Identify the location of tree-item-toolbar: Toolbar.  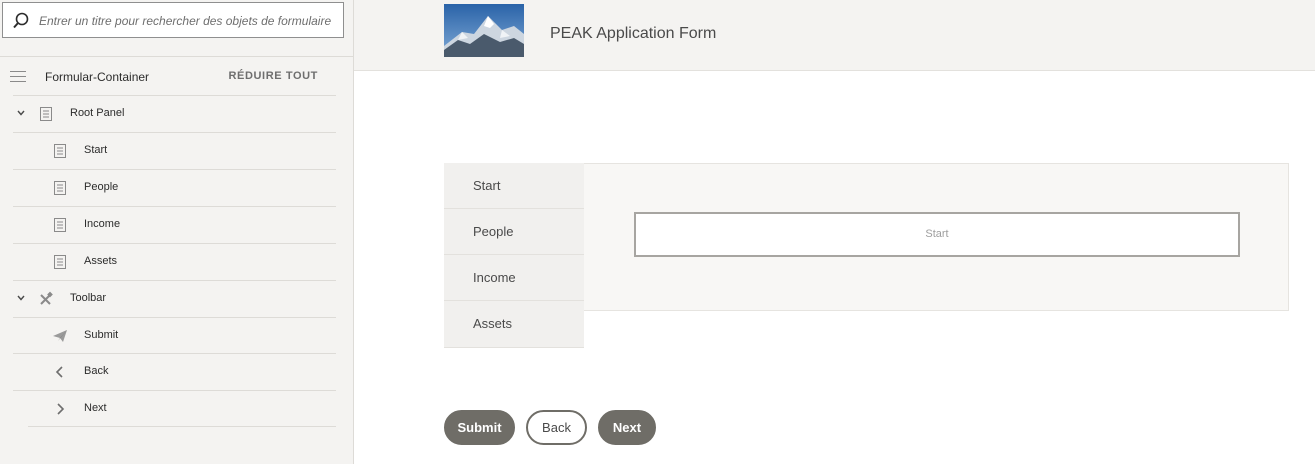
(174, 298).